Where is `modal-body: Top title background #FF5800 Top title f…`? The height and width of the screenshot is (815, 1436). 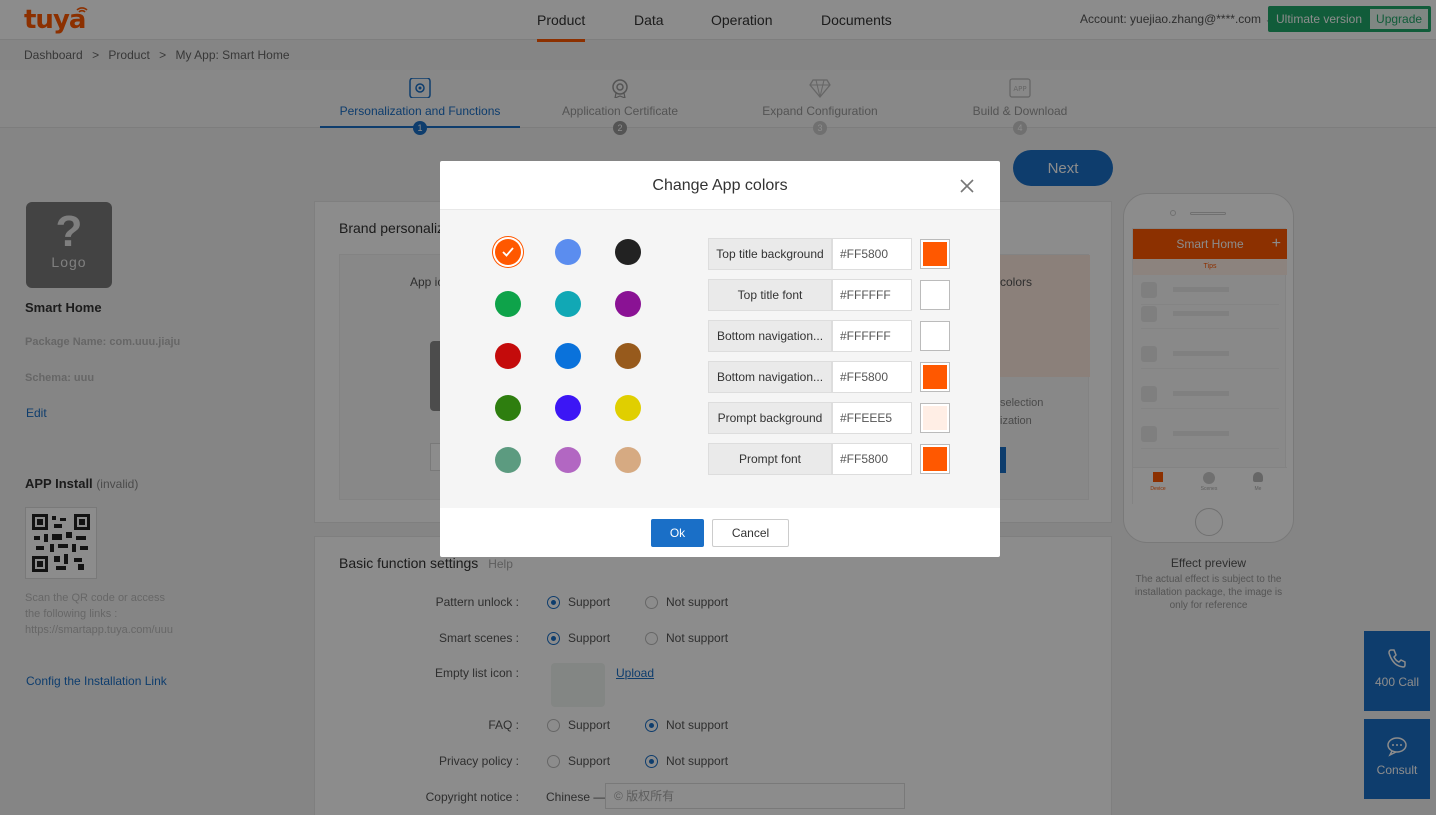
modal-body: Top title background #FF5800 Top title f… is located at coordinates (720, 359).